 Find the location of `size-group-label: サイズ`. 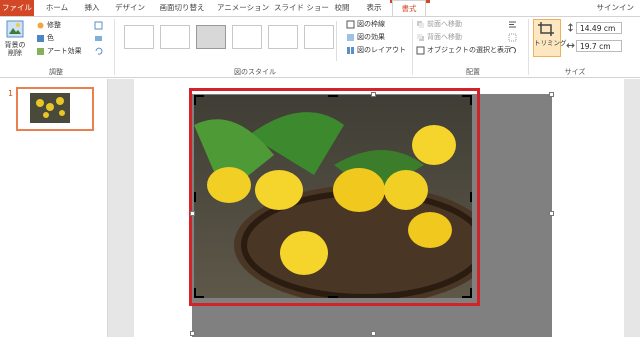

size-group-label: サイズ is located at coordinates (575, 72).